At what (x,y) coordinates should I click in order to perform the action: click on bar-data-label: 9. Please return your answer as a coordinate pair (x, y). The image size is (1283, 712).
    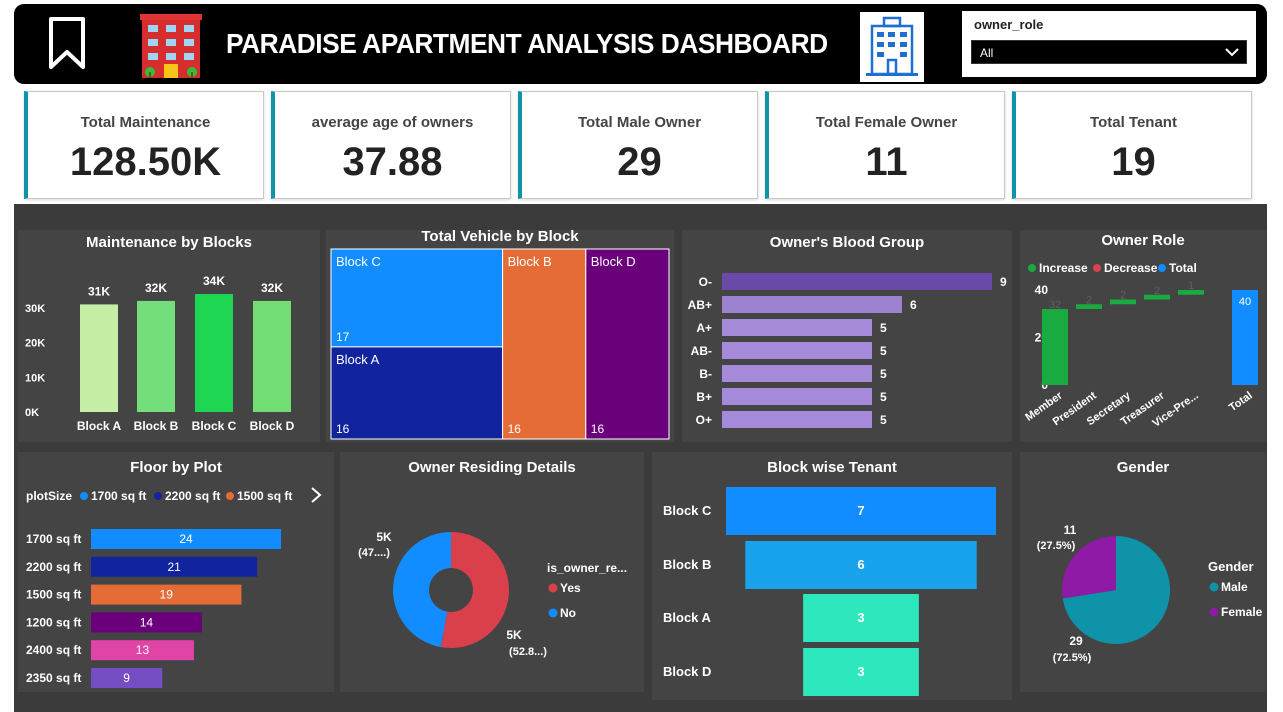
    Looking at the image, I should click on (126, 678).